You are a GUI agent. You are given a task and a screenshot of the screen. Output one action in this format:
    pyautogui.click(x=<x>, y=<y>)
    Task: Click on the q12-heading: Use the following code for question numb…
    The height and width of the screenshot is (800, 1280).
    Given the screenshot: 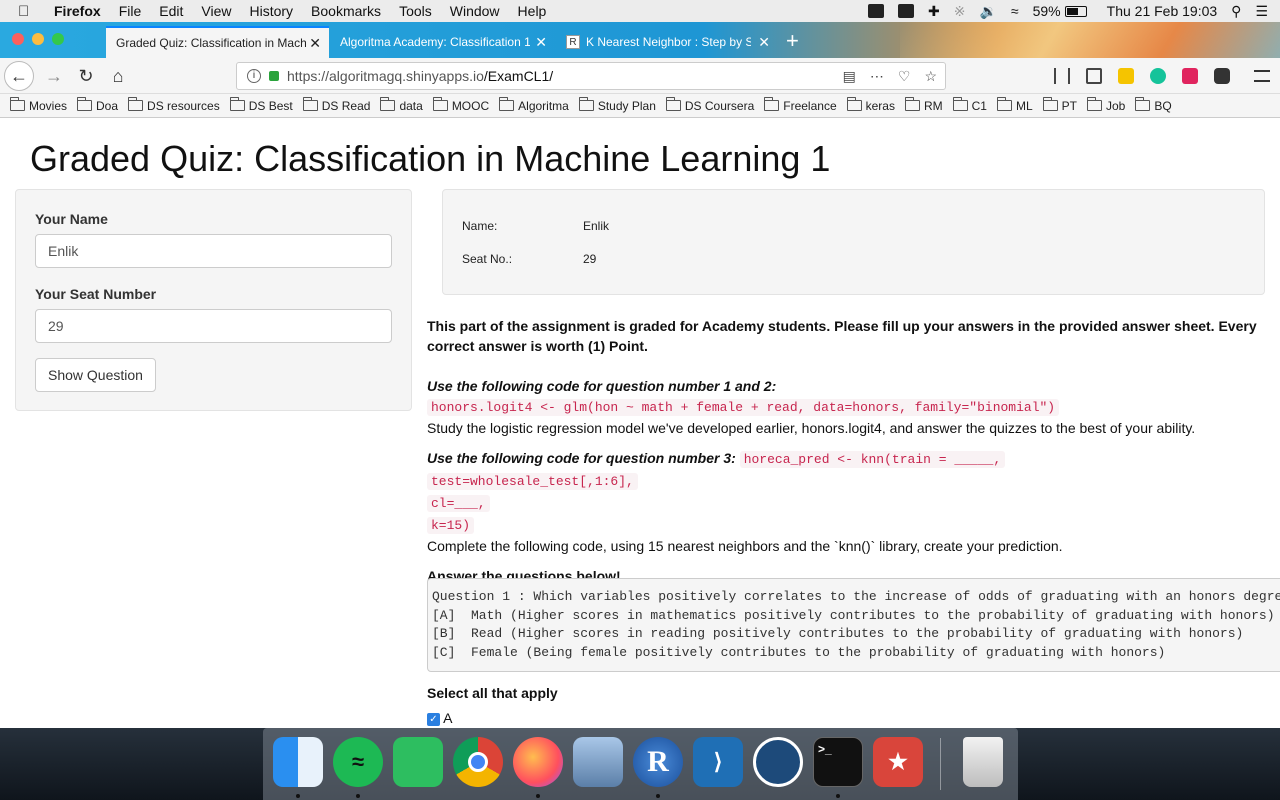 What is the action you would take?
    pyautogui.click(x=602, y=386)
    